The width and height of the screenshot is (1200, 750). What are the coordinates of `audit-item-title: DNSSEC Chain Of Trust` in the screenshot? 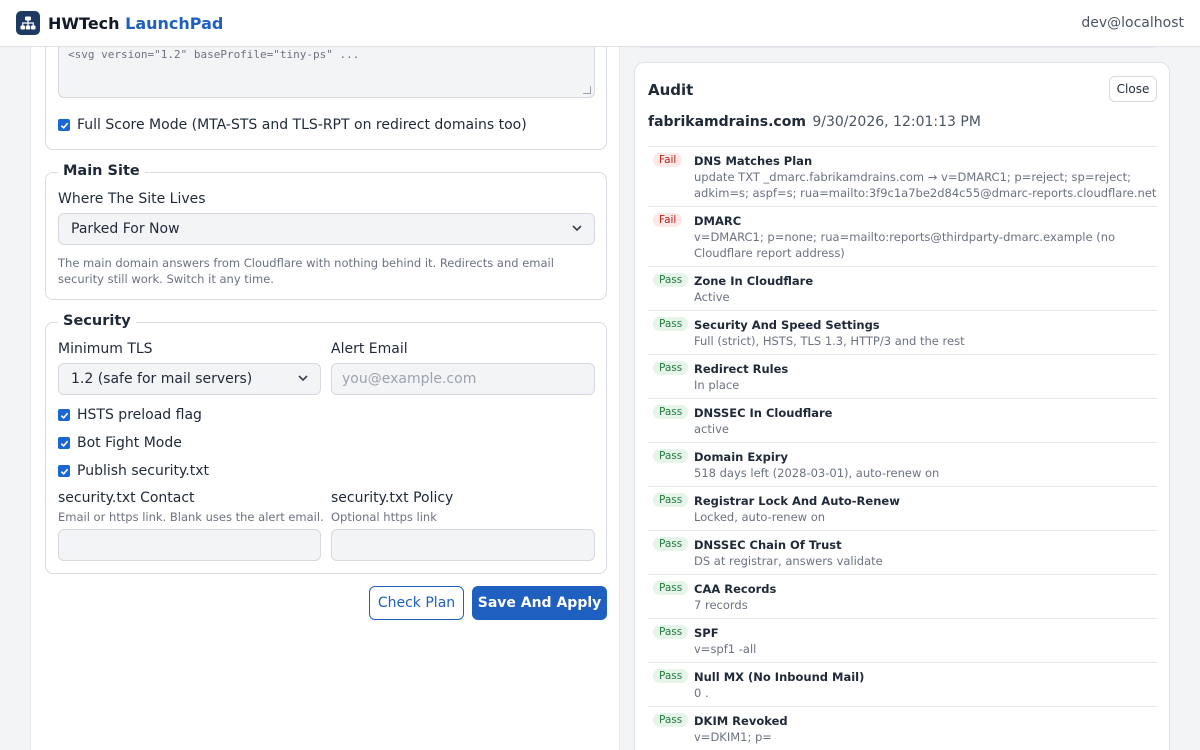 It's located at (768, 545).